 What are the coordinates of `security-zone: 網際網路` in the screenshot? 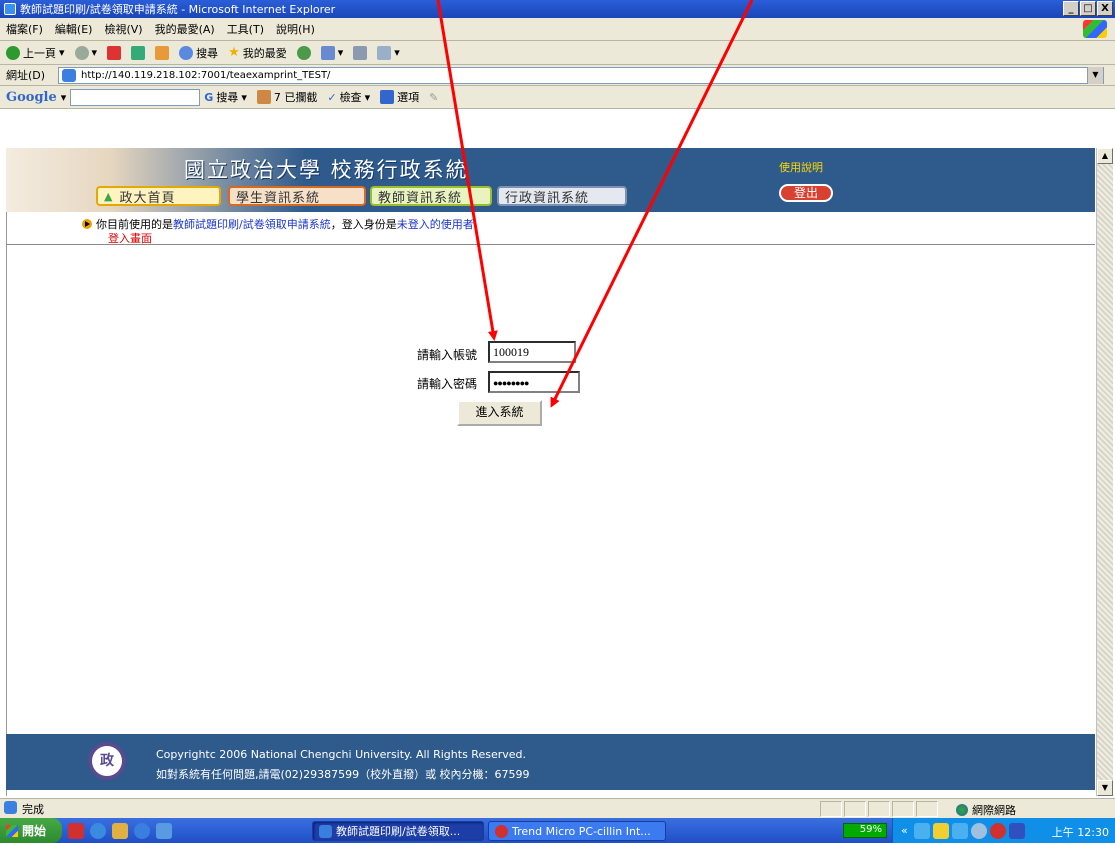 It's located at (986, 810).